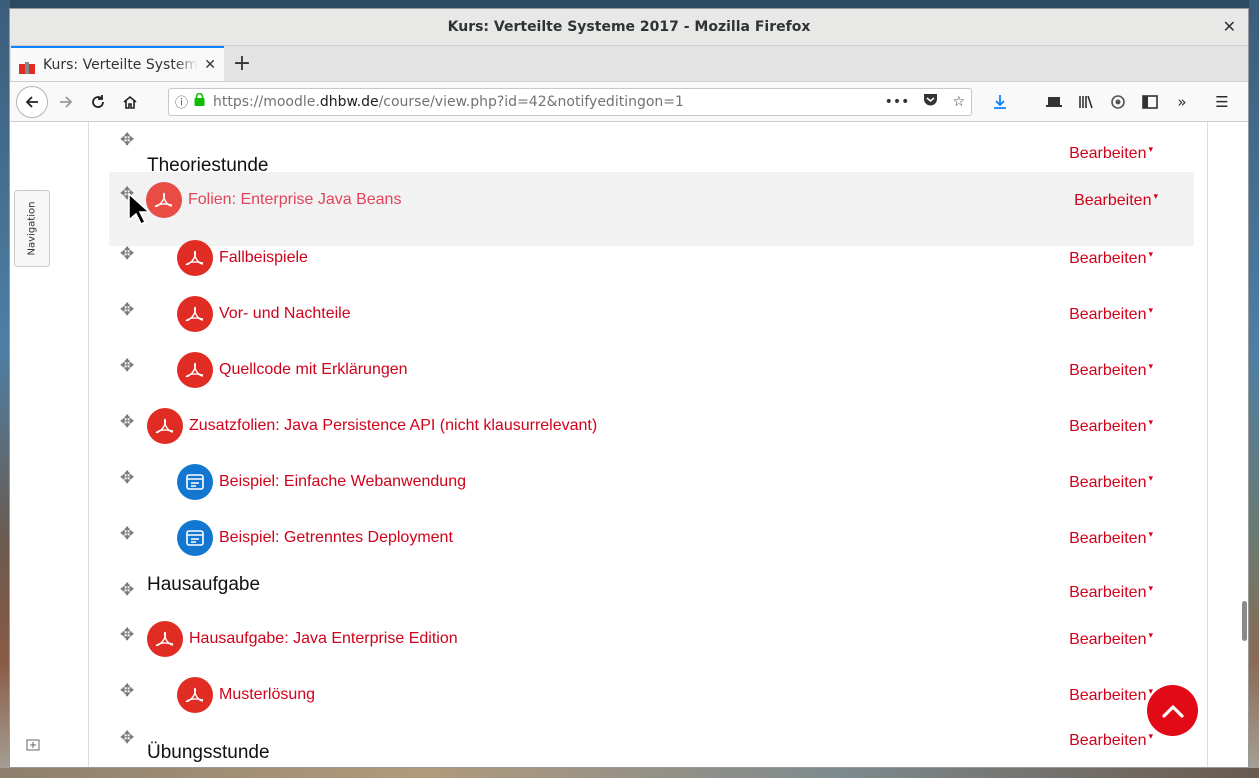 The image size is (1259, 778). I want to click on new-tab-button: +, so click(242, 63).